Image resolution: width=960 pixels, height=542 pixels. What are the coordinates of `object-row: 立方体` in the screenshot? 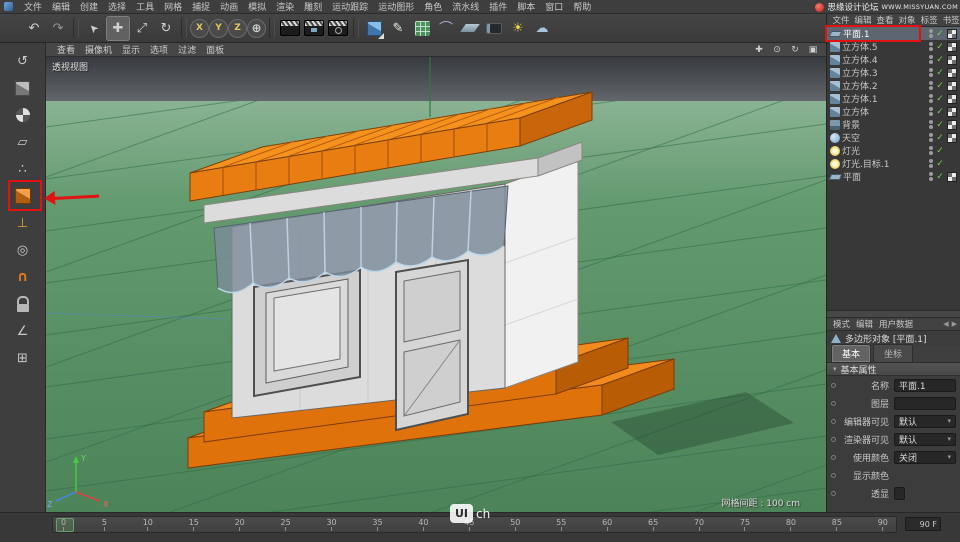 It's located at (893, 111).